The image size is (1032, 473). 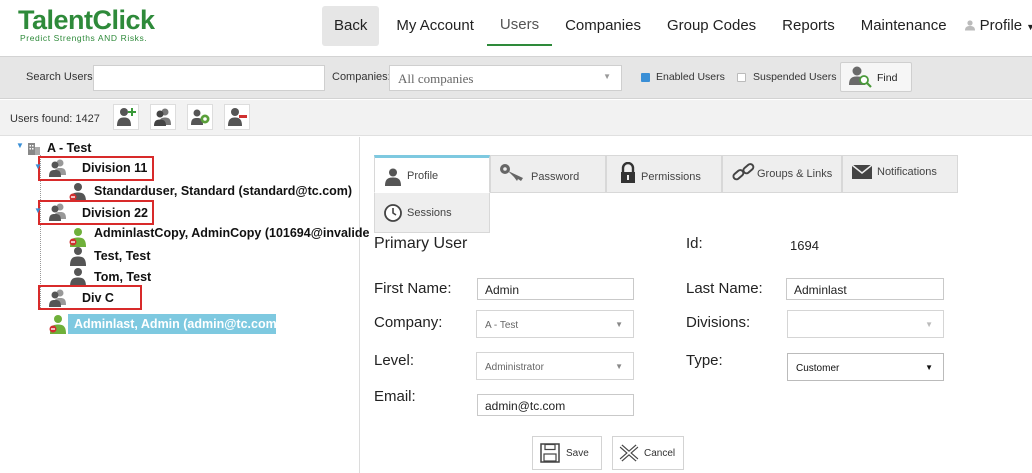 I want to click on nav-companies: Companies, so click(x=603, y=26).